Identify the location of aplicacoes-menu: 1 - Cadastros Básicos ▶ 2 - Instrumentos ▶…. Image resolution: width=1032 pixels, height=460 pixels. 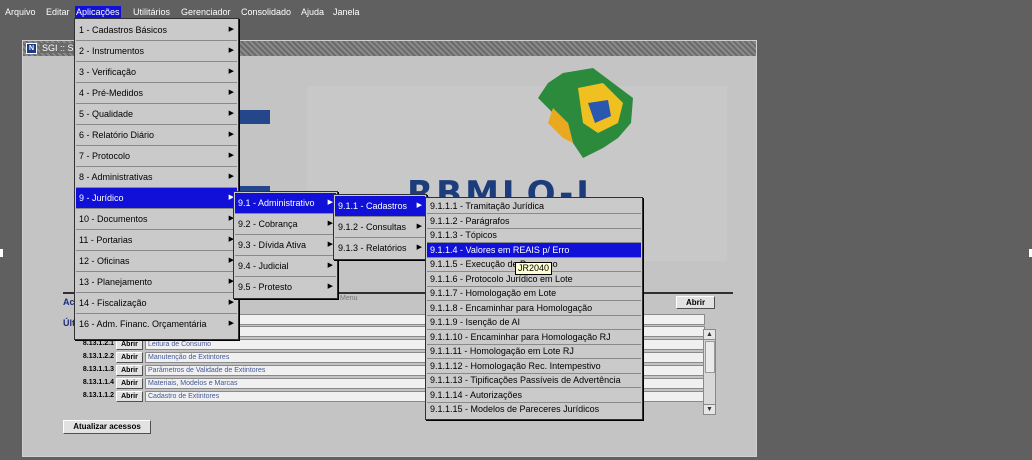
(156, 179).